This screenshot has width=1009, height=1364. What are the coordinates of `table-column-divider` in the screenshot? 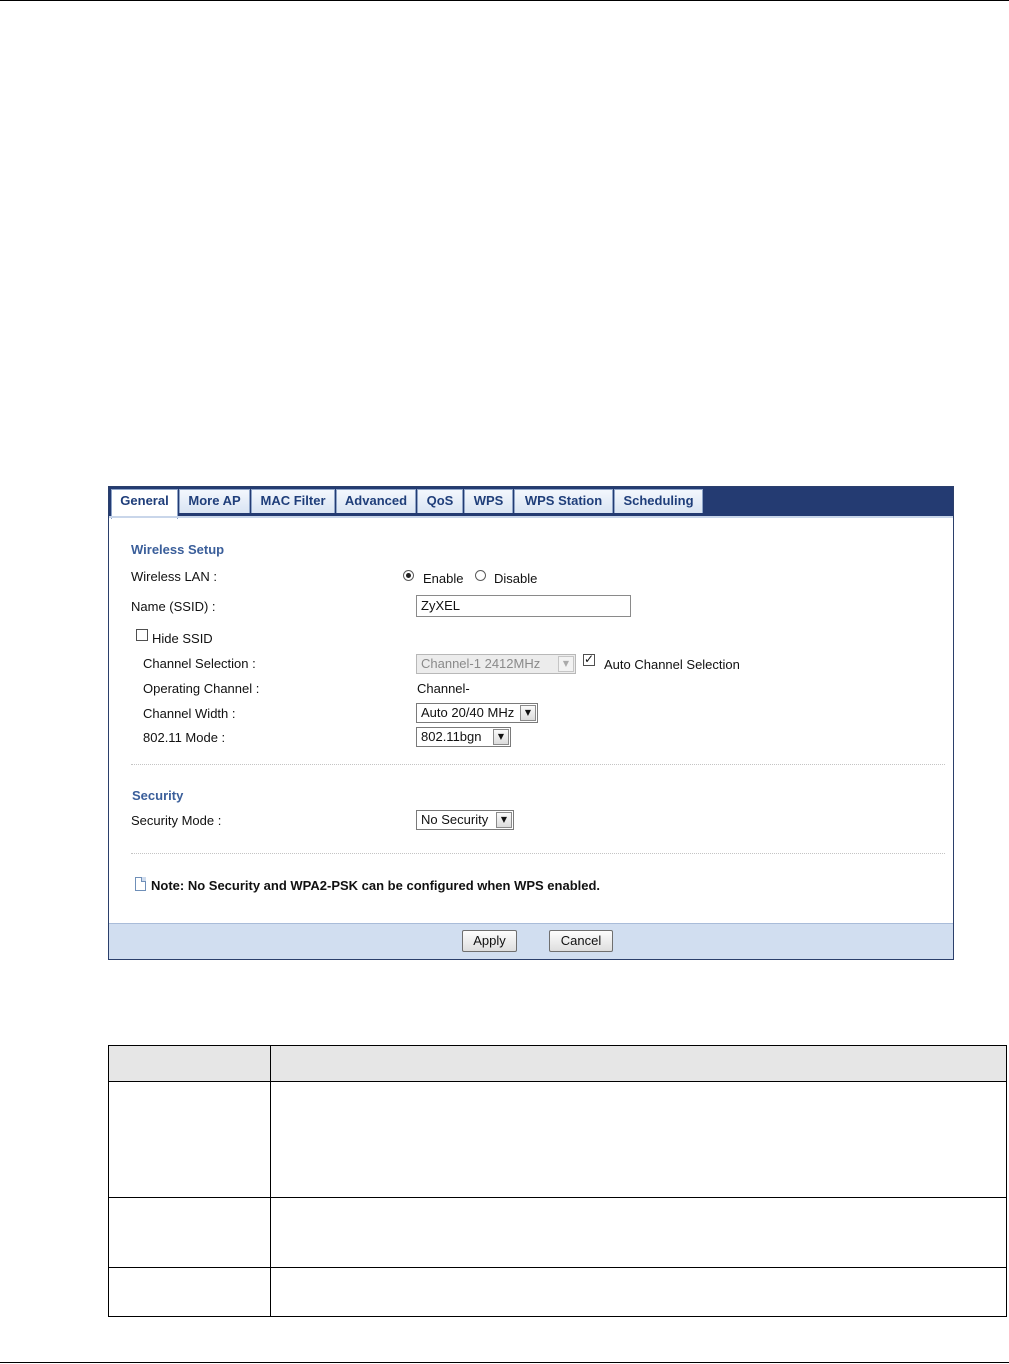 It's located at (270, 1181).